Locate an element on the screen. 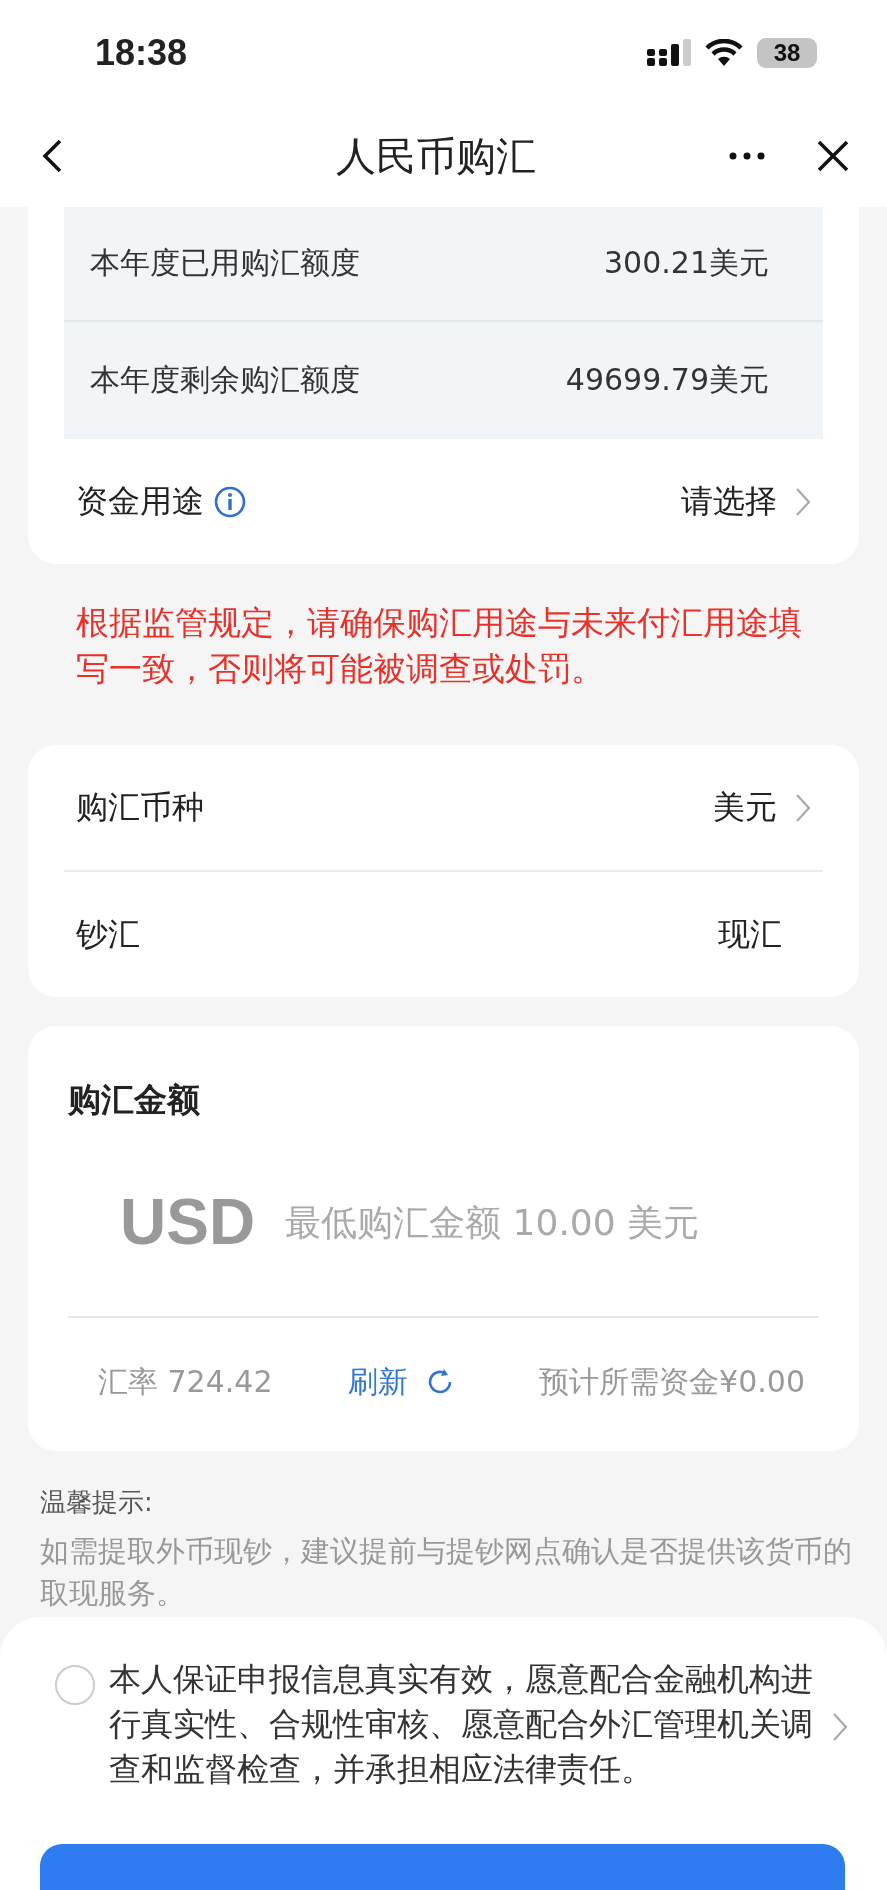  wifi-icon is located at coordinates (724, 52).